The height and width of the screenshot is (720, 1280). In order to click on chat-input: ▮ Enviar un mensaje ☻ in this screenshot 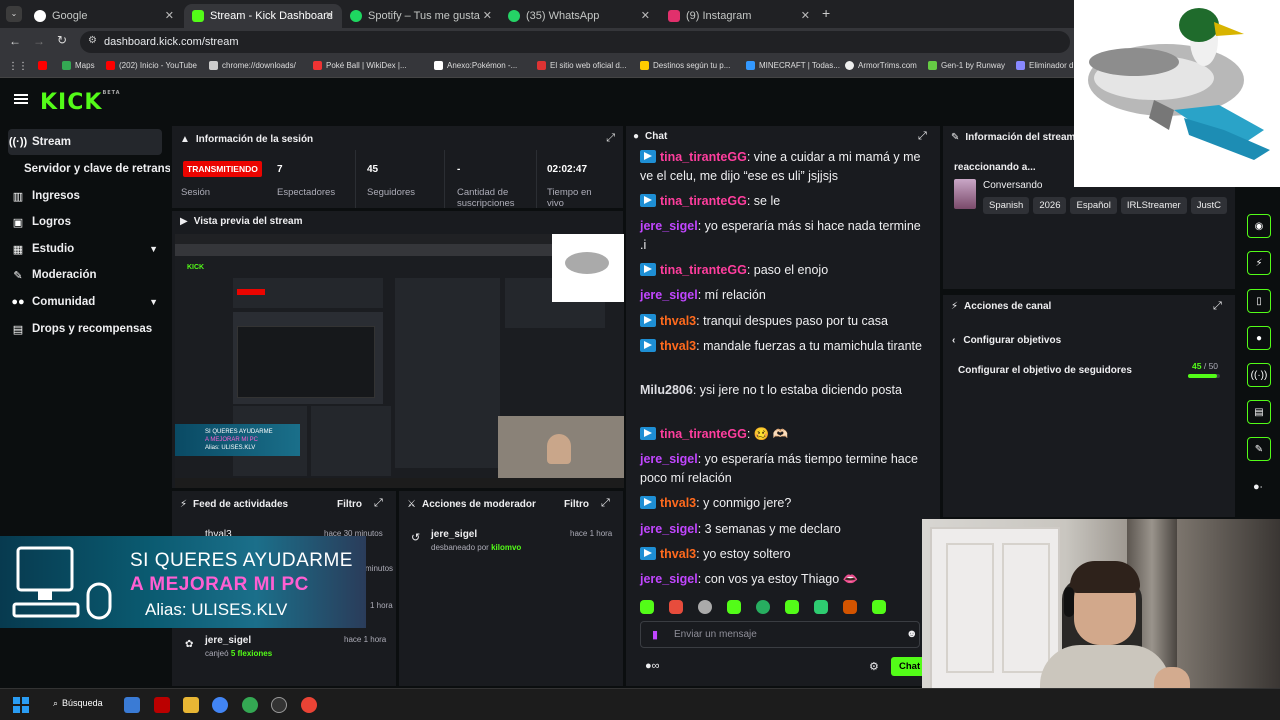, I will do `click(780, 634)`.